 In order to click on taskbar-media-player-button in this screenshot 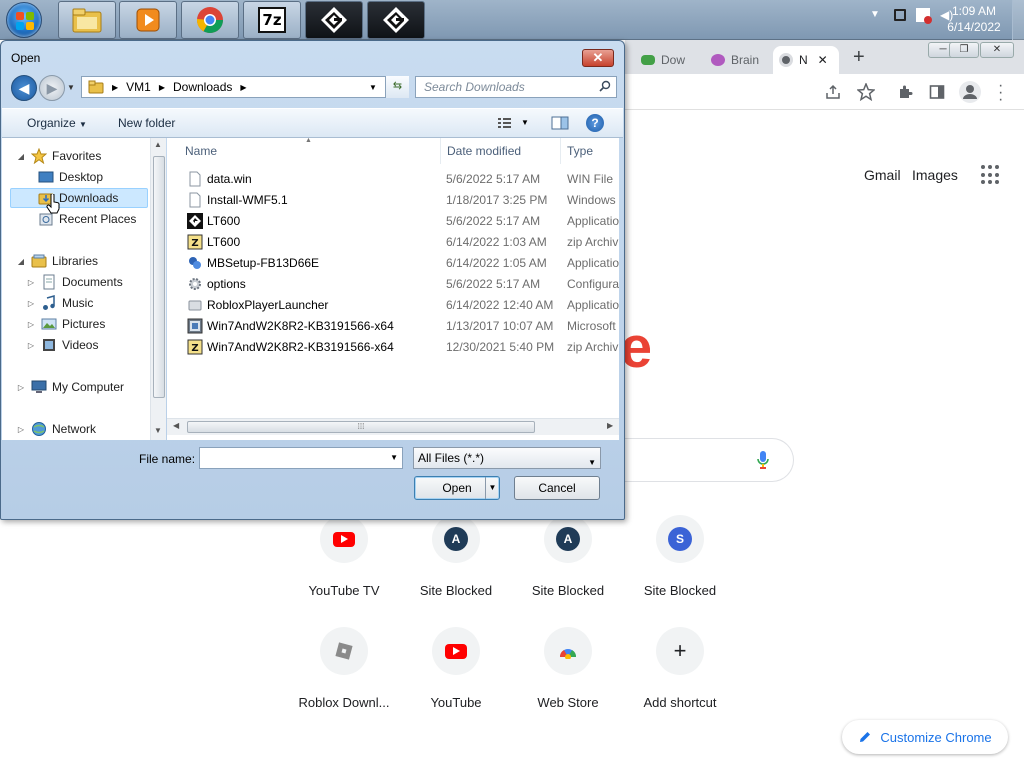, I will do `click(148, 20)`.